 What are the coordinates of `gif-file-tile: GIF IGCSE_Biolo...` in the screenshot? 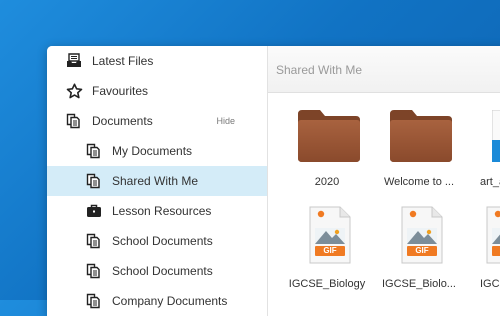 It's located at (419, 251).